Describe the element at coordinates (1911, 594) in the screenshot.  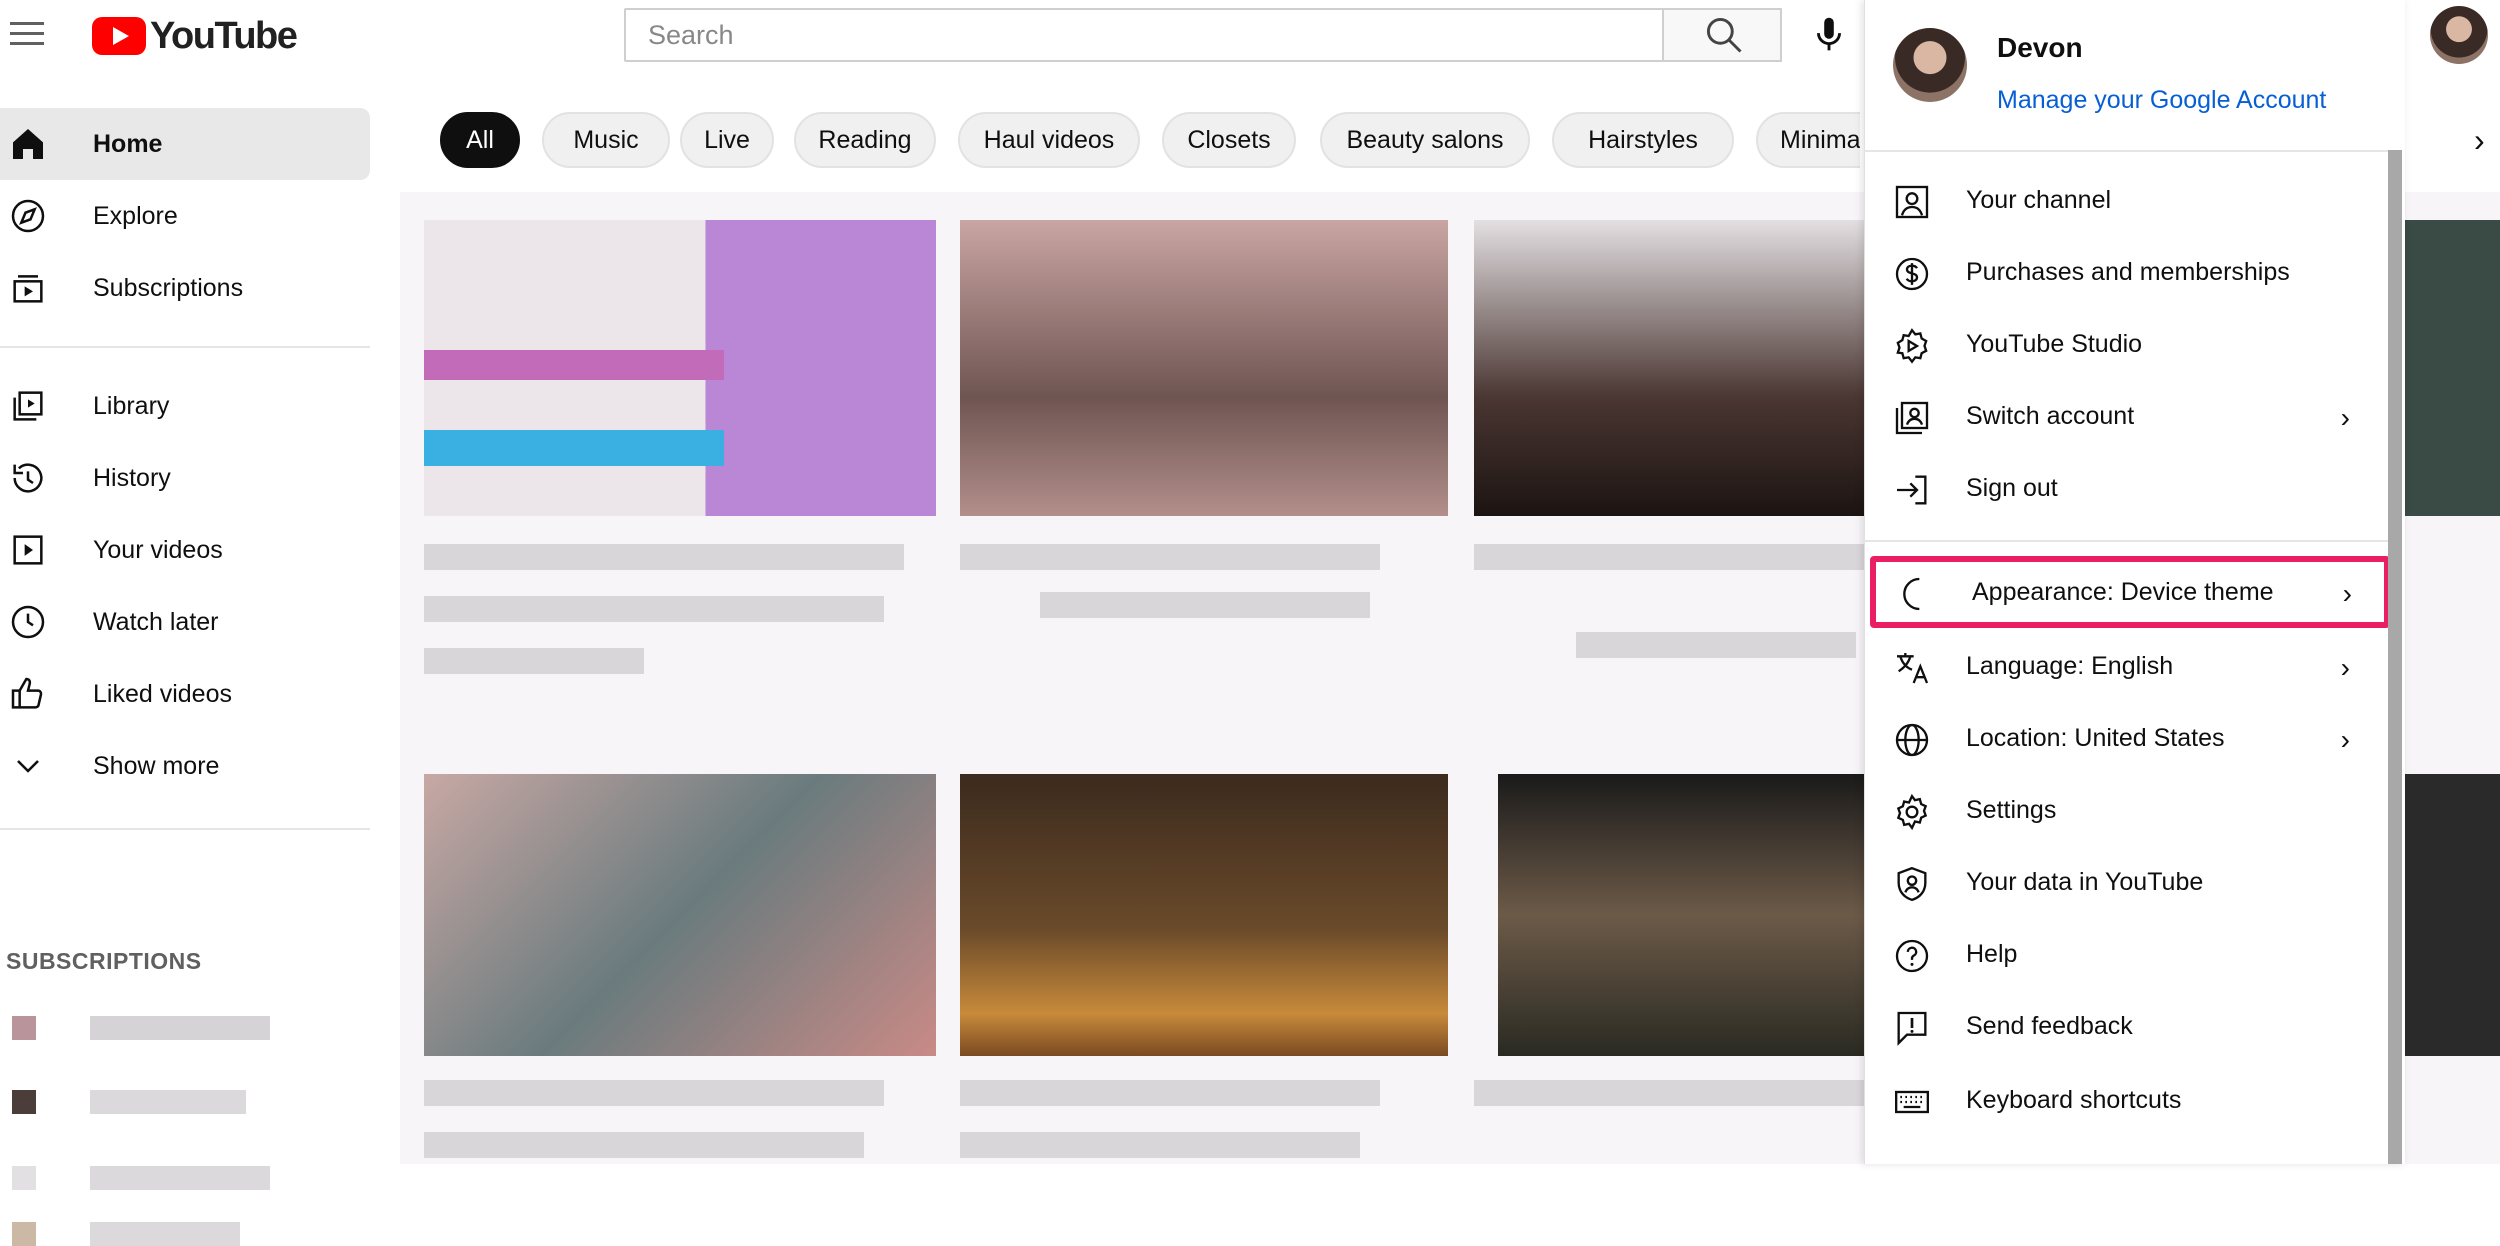
I see `moon-icon` at that location.